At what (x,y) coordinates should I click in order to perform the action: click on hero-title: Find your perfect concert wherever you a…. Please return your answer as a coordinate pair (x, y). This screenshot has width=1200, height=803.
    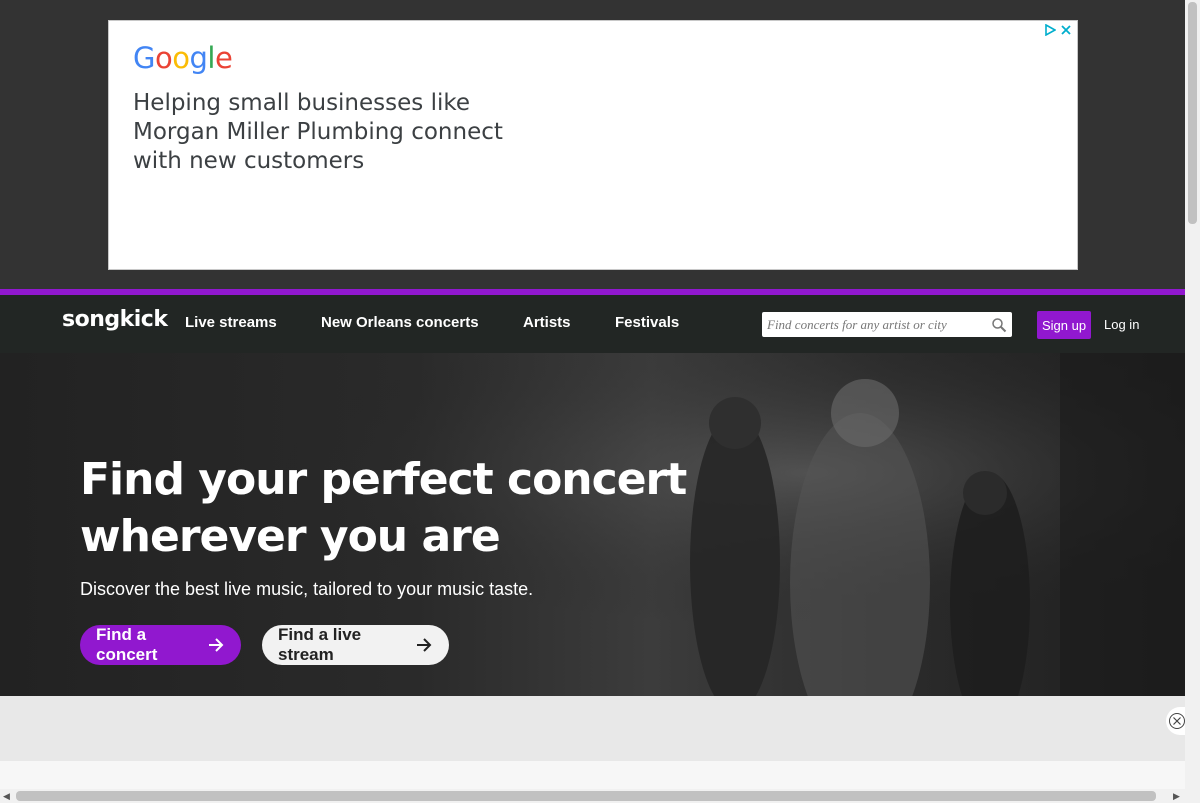
    Looking at the image, I should click on (383, 508).